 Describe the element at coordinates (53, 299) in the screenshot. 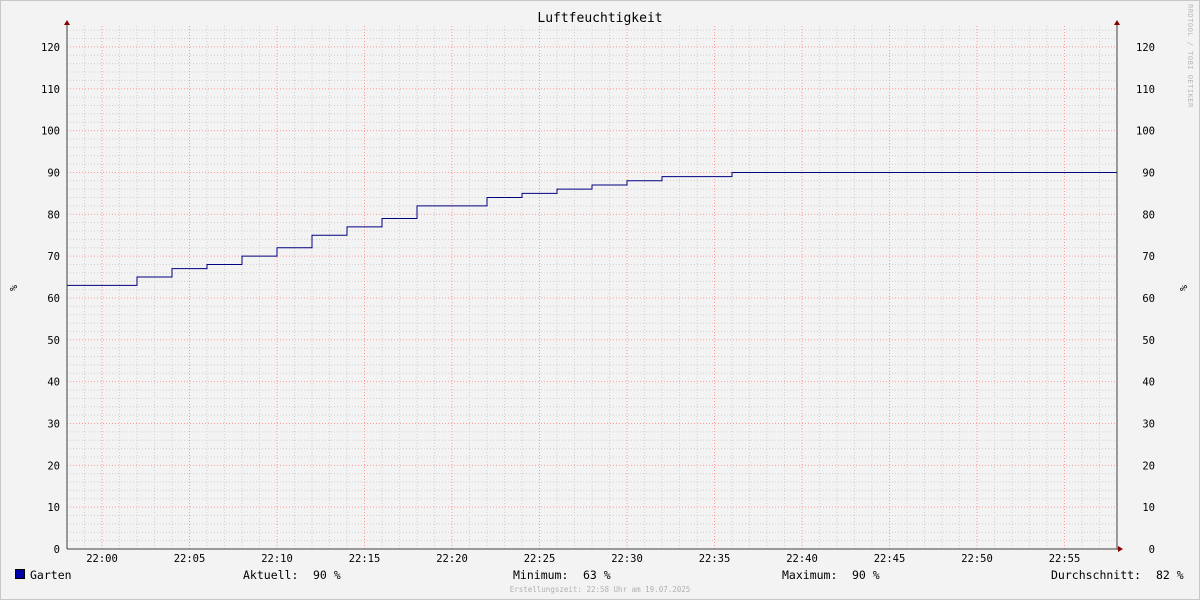

I see `y-tick-label-left: 60` at that location.